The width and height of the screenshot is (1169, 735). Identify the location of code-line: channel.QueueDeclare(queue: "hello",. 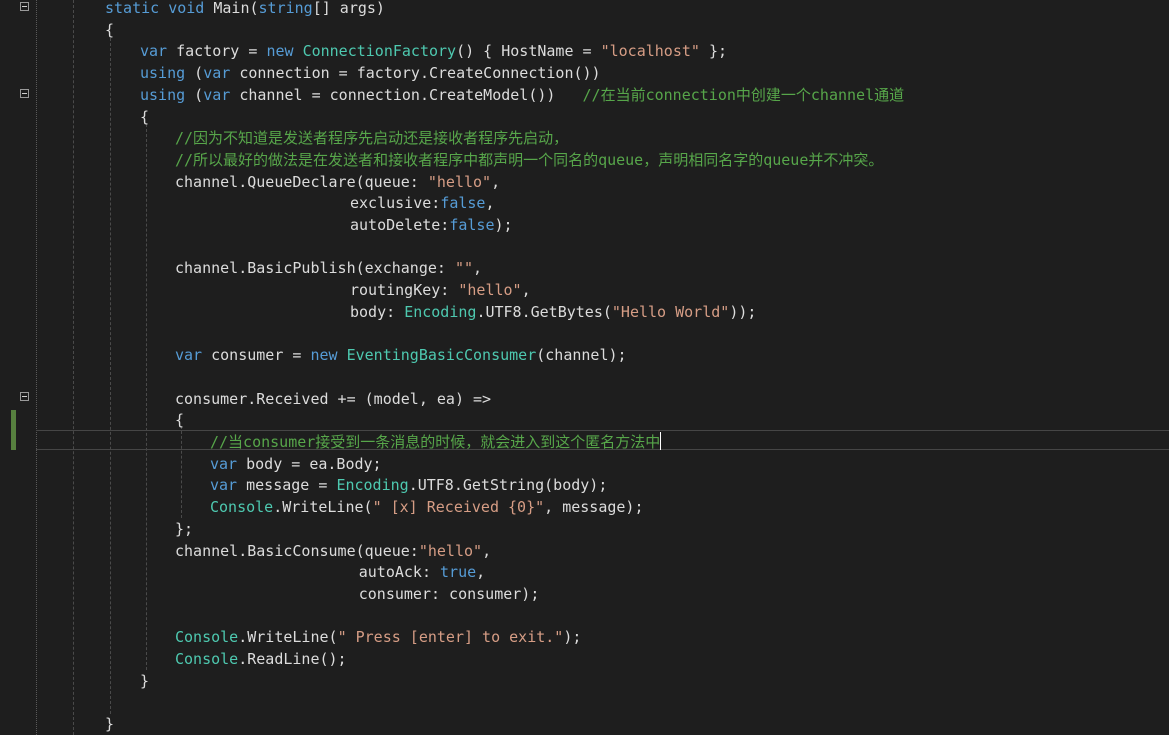
(337, 183).